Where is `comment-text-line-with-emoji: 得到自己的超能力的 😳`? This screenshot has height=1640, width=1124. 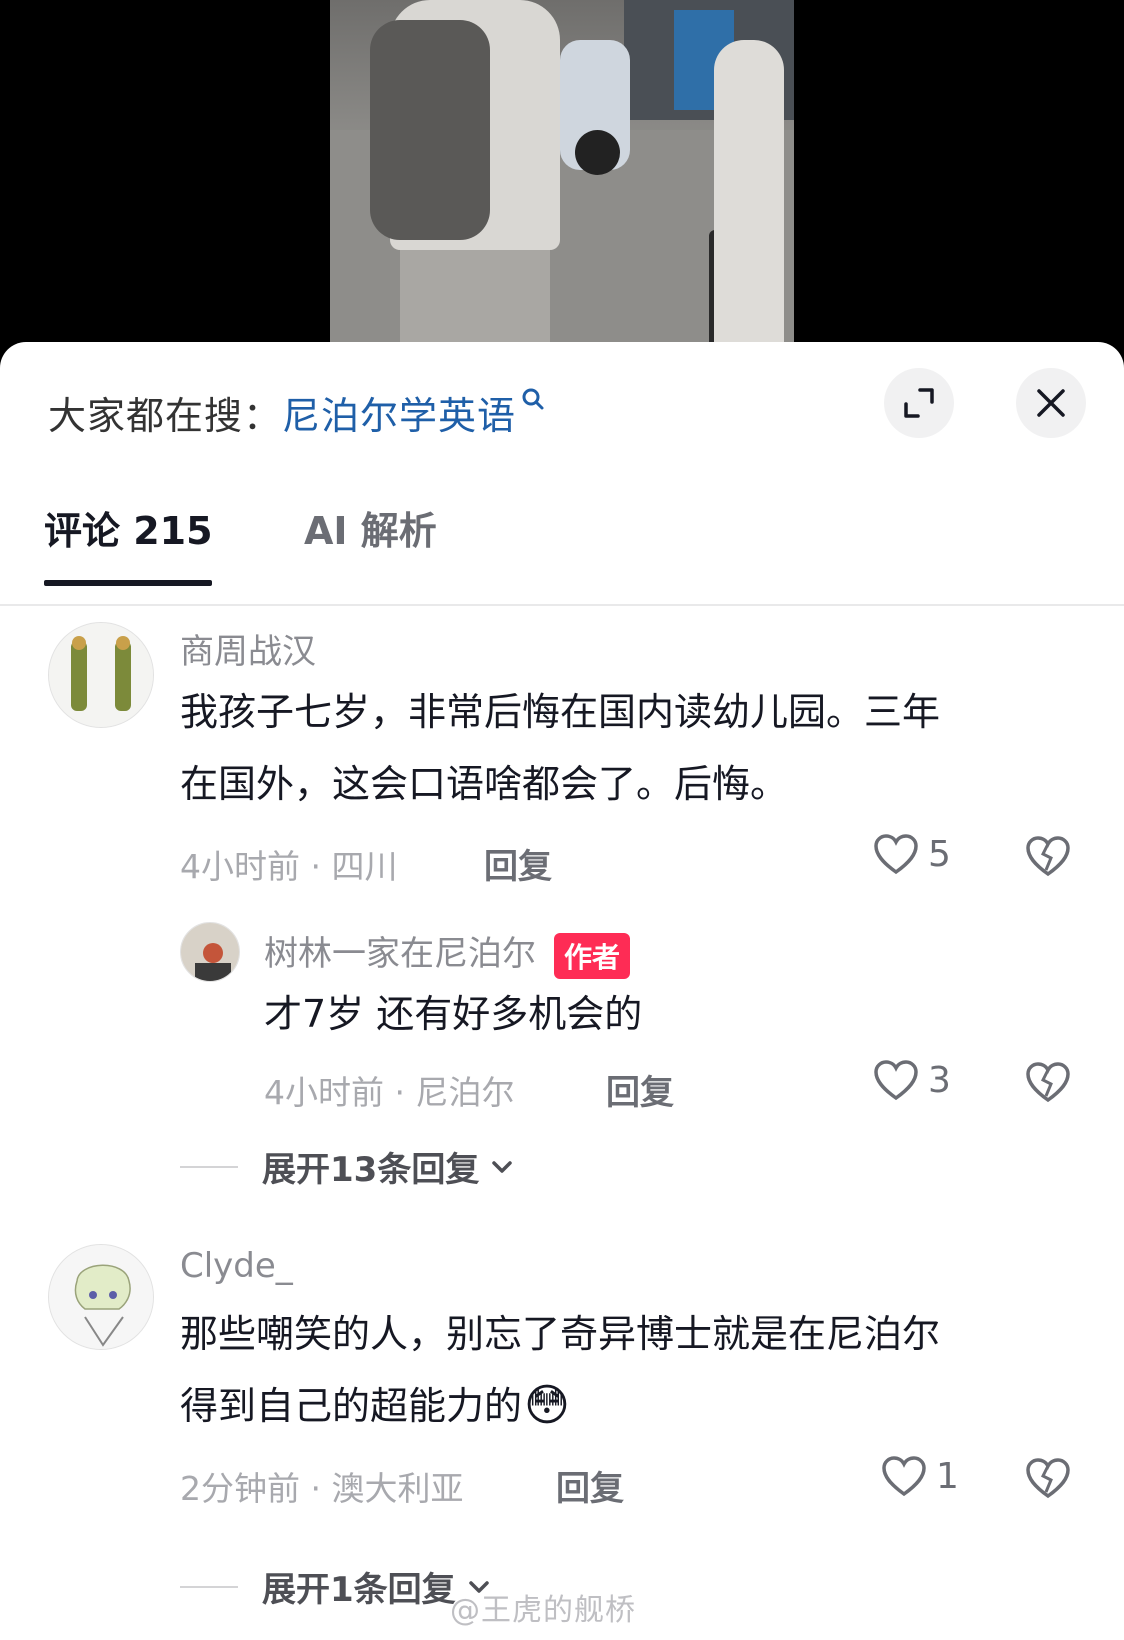
comment-text-line-with-emoji: 得到自己的超能力的 😳 is located at coordinates (375, 1406).